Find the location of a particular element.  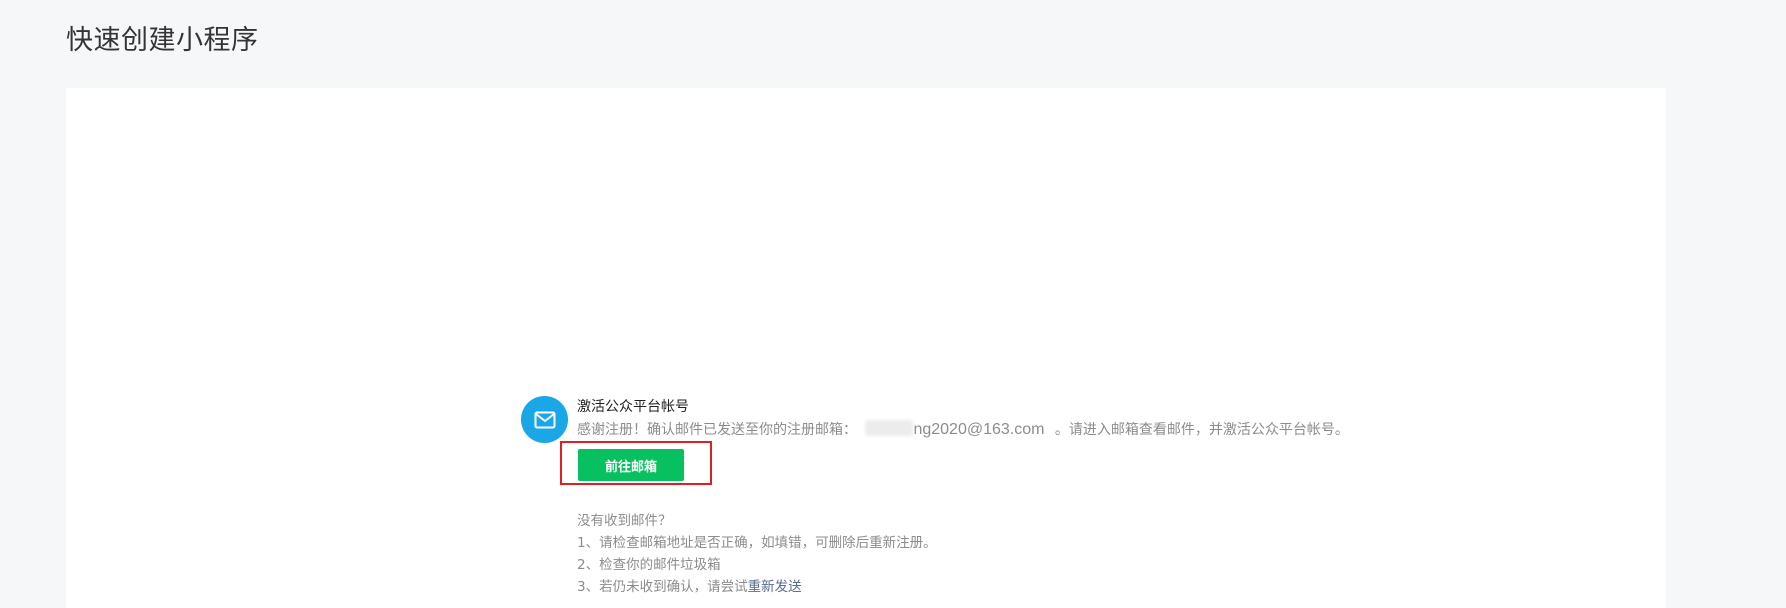

registered-email: ng2020@163.com is located at coordinates (954, 429).